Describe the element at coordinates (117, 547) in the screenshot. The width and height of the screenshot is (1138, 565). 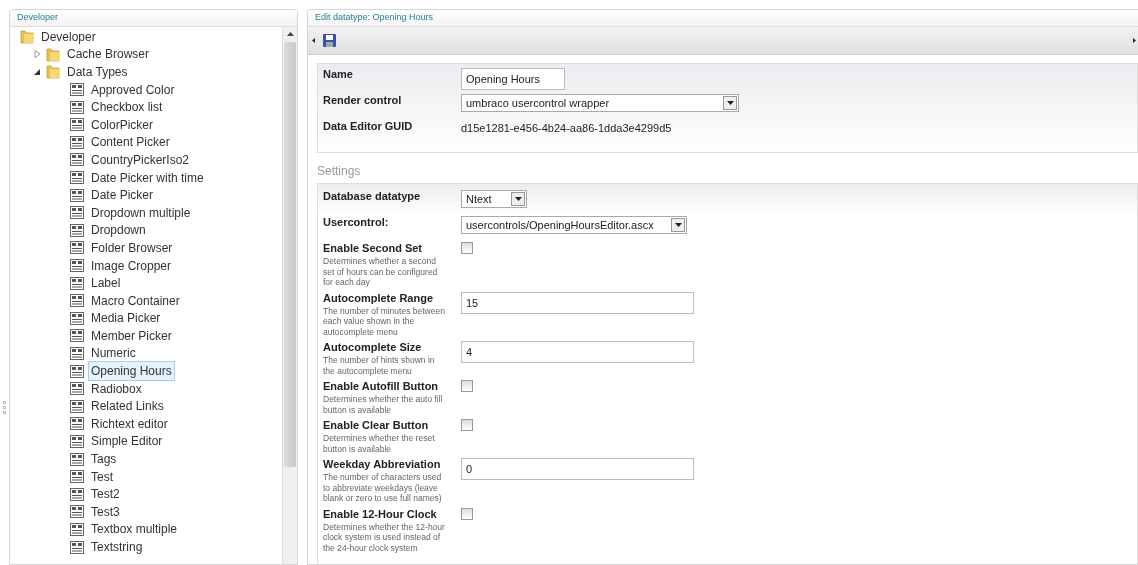
I see `tree-item: Textstring` at that location.